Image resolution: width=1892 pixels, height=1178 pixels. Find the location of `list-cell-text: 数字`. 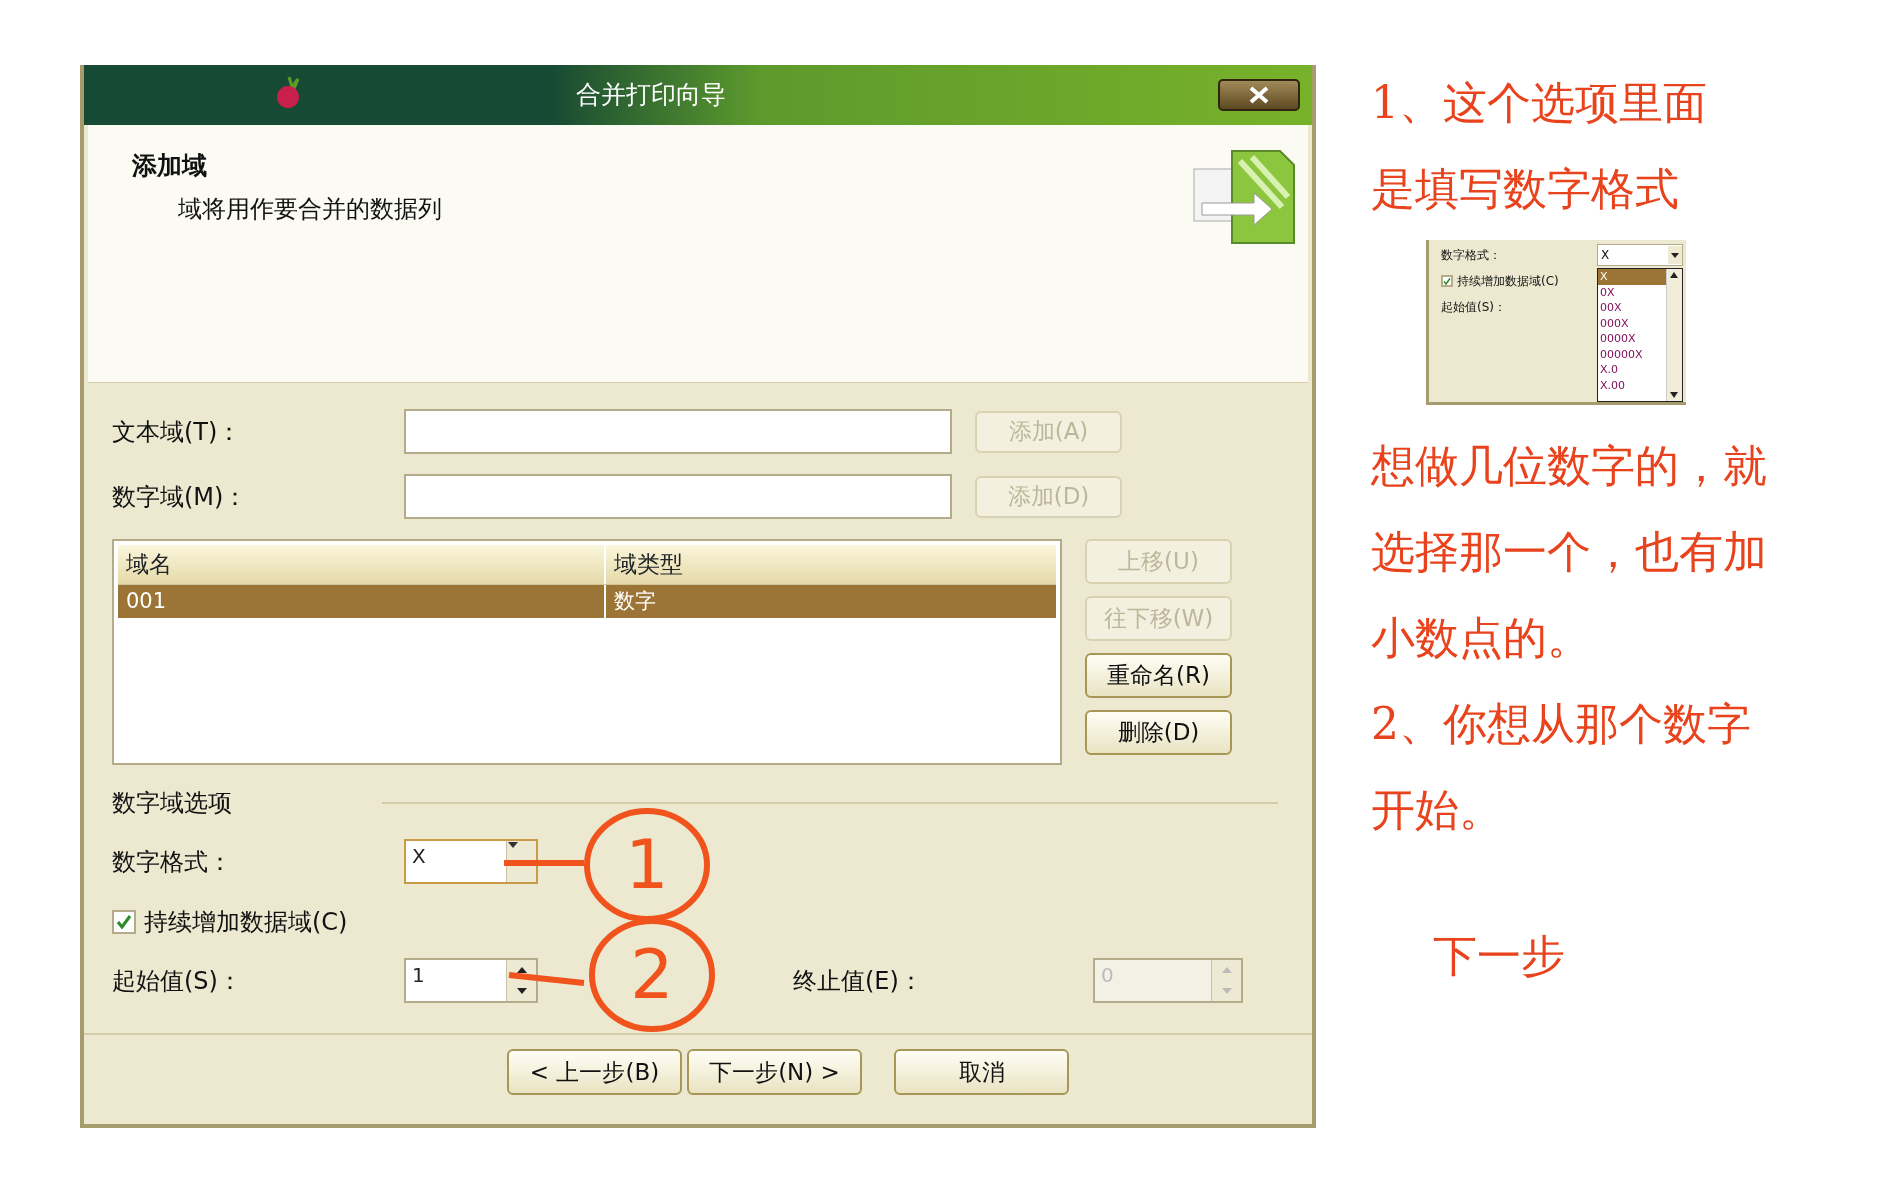

list-cell-text: 数字 is located at coordinates (635, 601).